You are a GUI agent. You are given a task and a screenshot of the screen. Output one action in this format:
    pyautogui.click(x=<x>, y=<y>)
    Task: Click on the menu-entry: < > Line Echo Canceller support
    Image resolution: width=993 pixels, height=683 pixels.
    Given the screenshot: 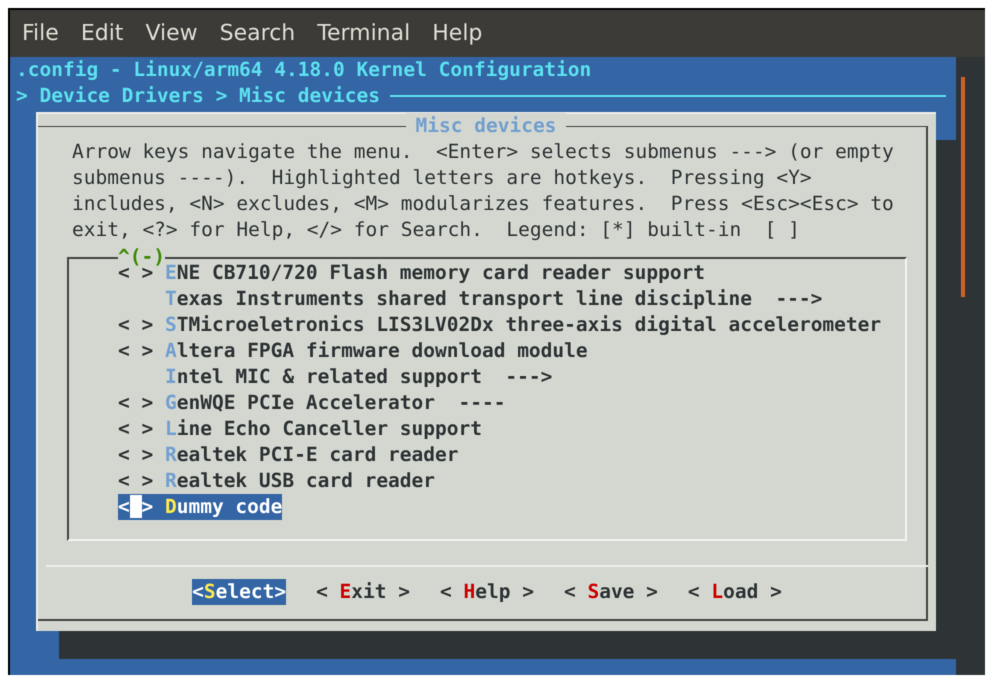 What is the action you would take?
    pyautogui.click(x=300, y=429)
    